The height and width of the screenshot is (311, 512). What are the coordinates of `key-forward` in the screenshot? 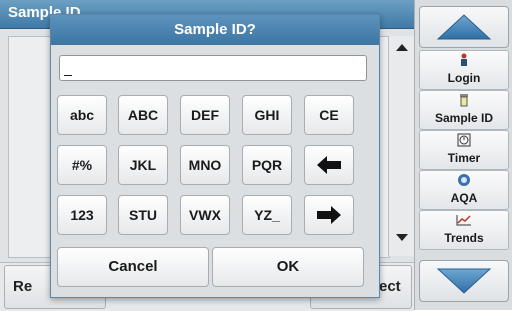 It's located at (329, 215).